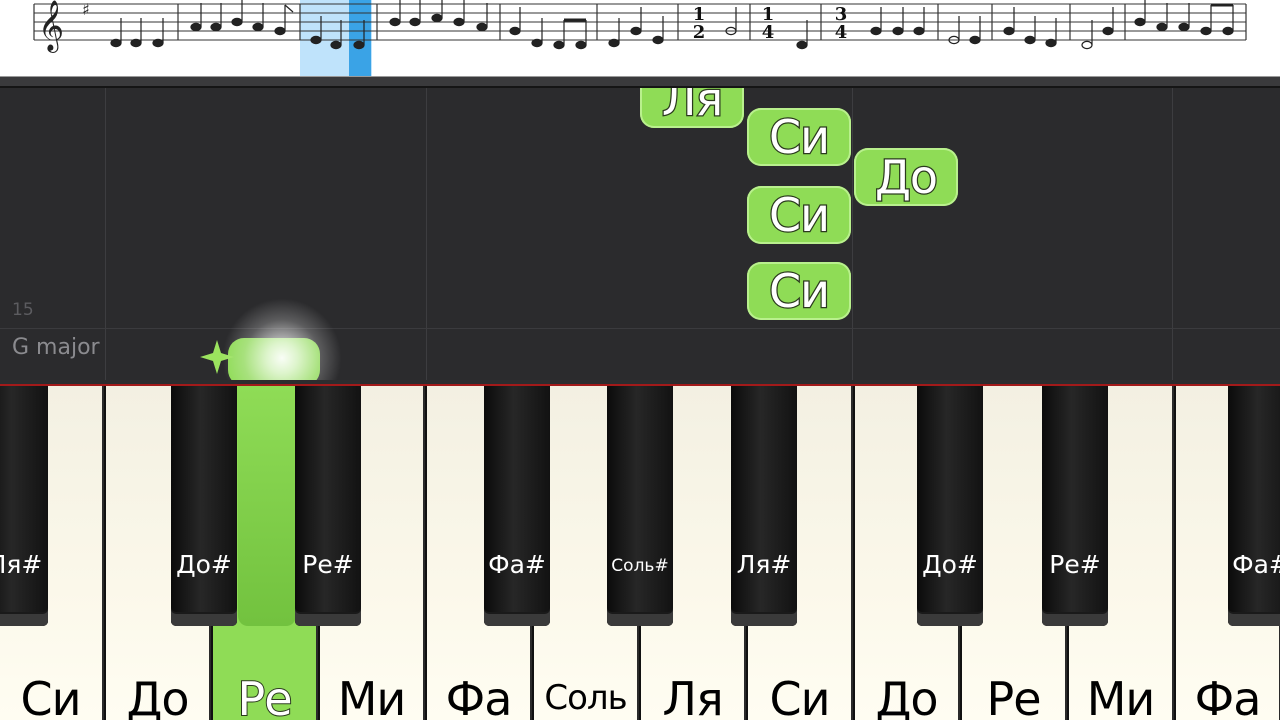  What do you see at coordinates (640, 506) in the screenshot?
I see `black-key: Соль#` at bounding box center [640, 506].